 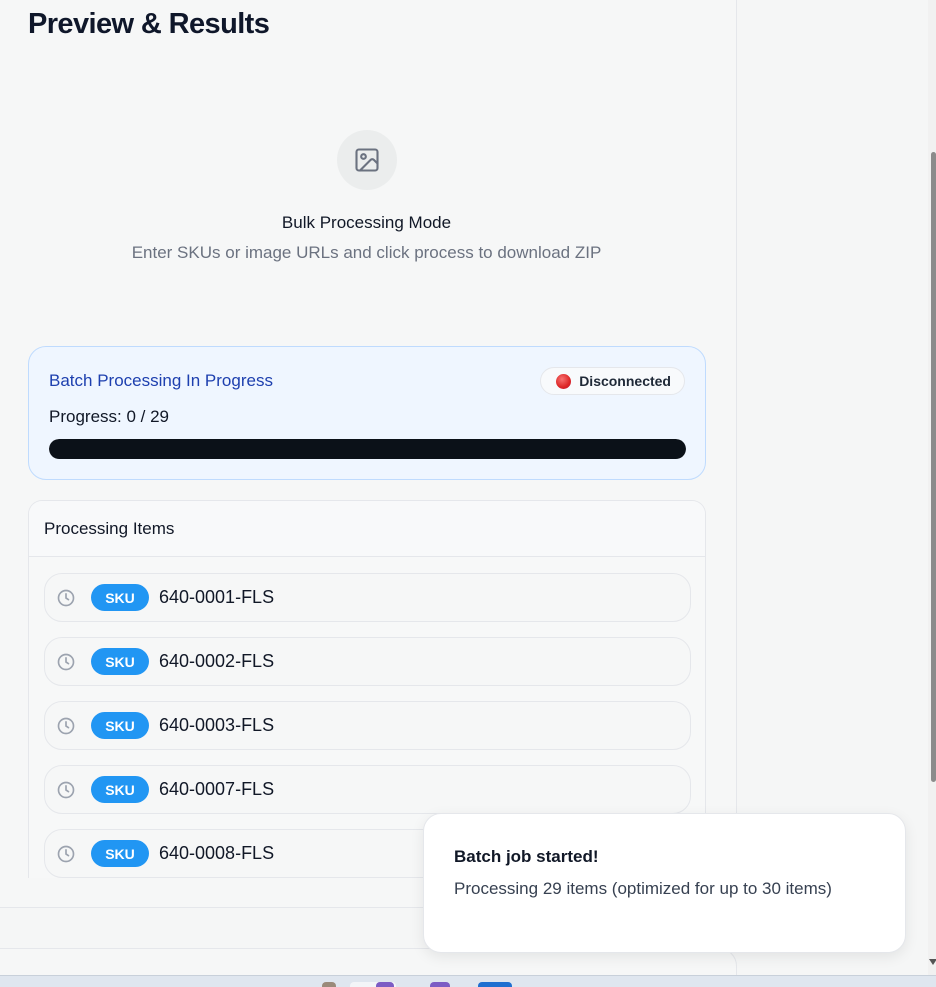 What do you see at coordinates (217, 725) in the screenshot?
I see `sku-value: 640-0003-FLS` at bounding box center [217, 725].